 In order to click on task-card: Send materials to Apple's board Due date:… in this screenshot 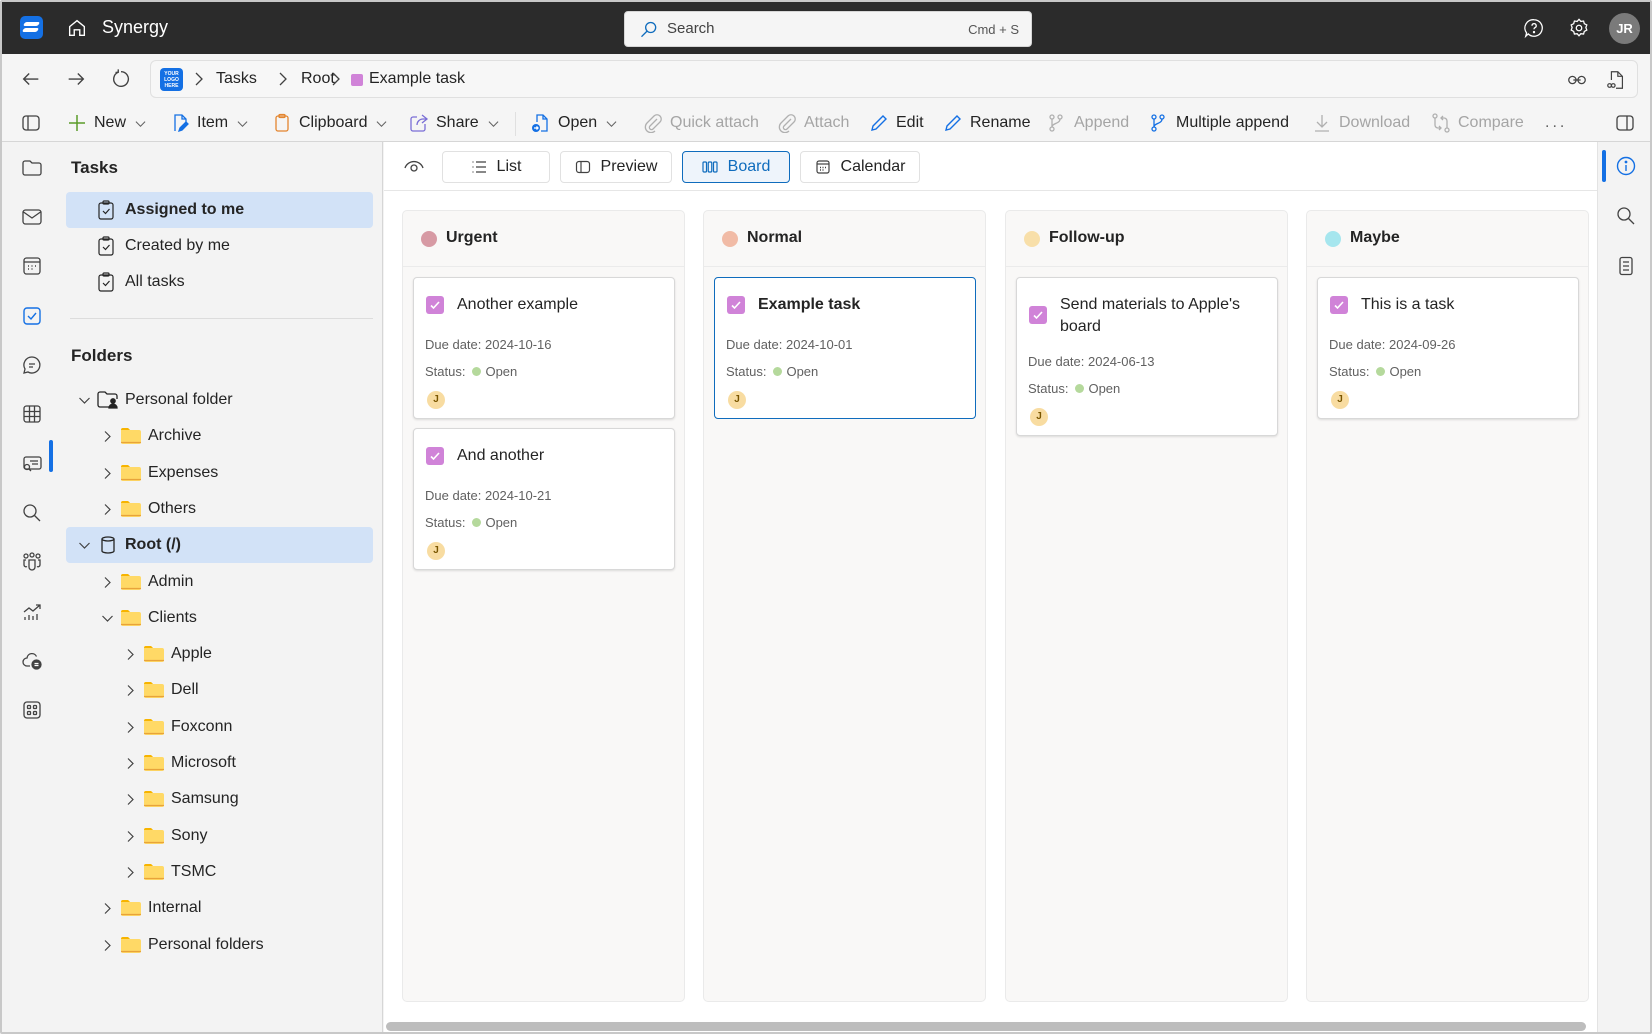, I will do `click(1147, 356)`.